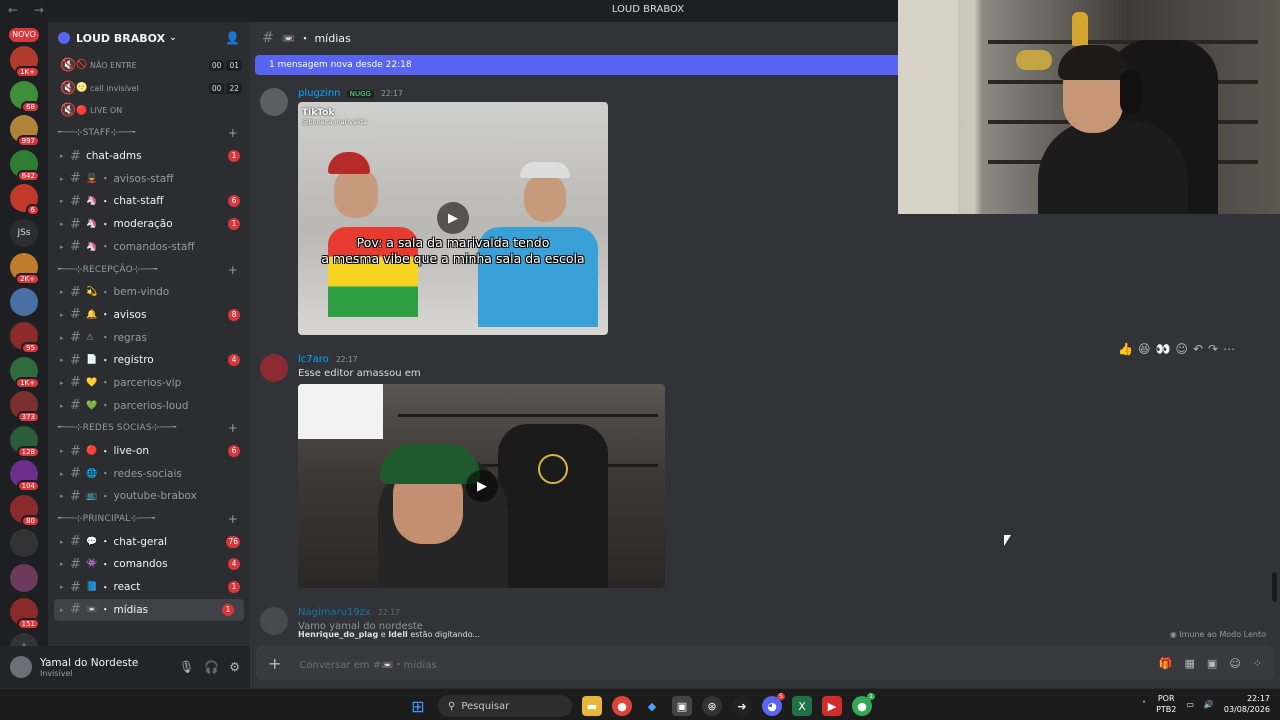 Image resolution: width=1280 pixels, height=720 pixels. What do you see at coordinates (149, 587) in the screenshot?
I see `channel-item: ▸ # 📘 ・ react 1` at bounding box center [149, 587].